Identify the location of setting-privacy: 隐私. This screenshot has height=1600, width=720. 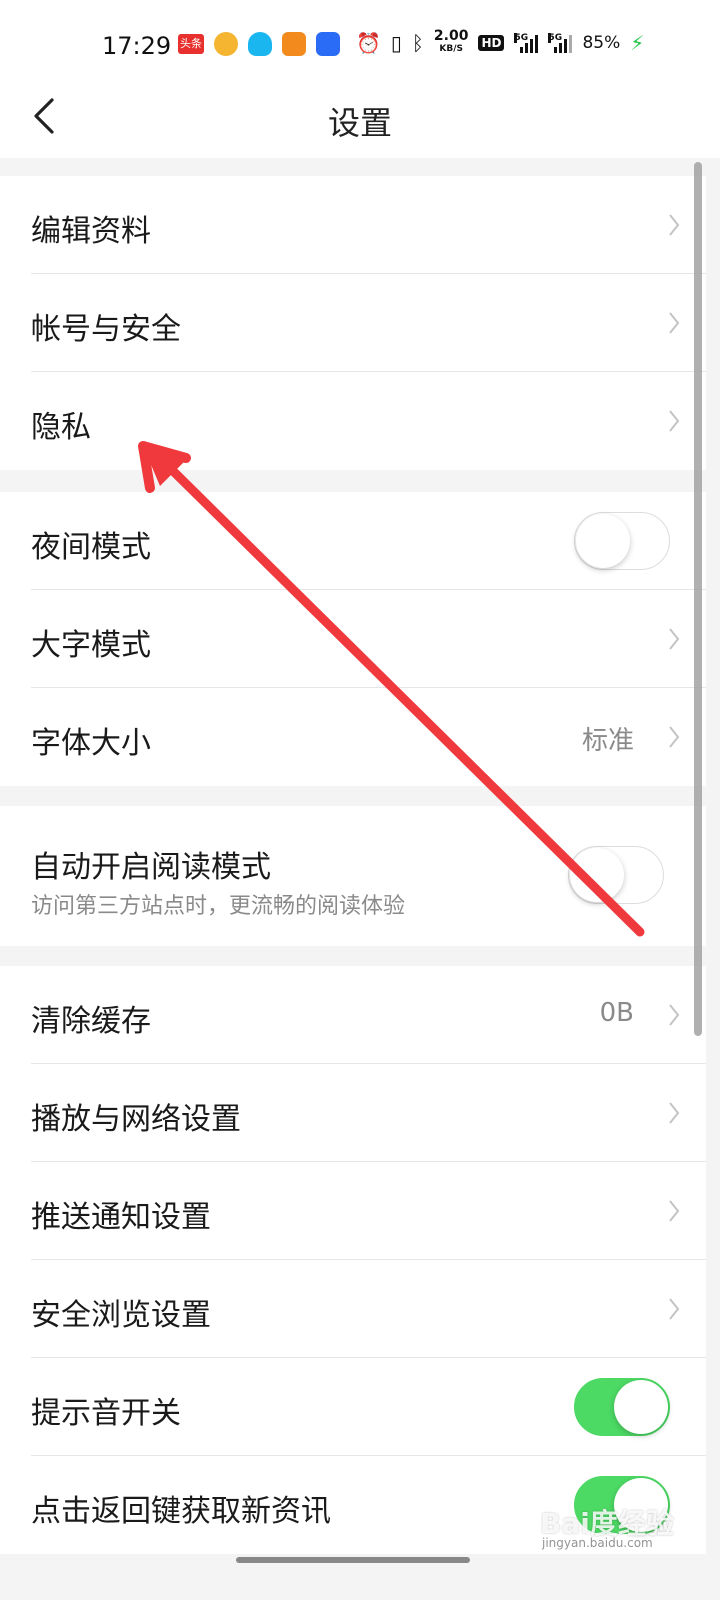
(353, 421).